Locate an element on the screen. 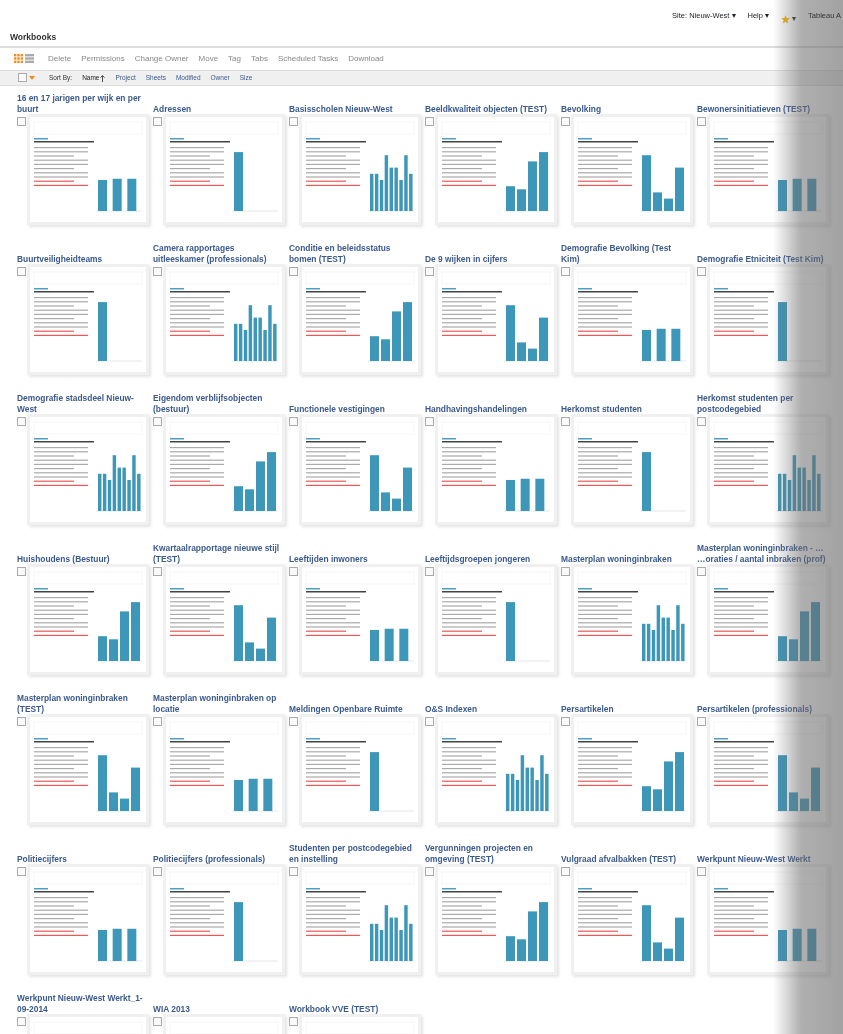  caret-icon is located at coordinates (32, 77).